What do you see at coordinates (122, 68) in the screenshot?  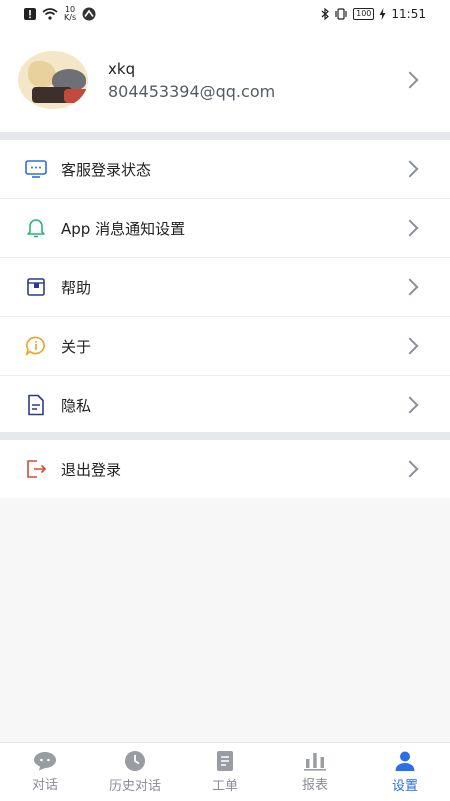 I see `username: xkq` at bounding box center [122, 68].